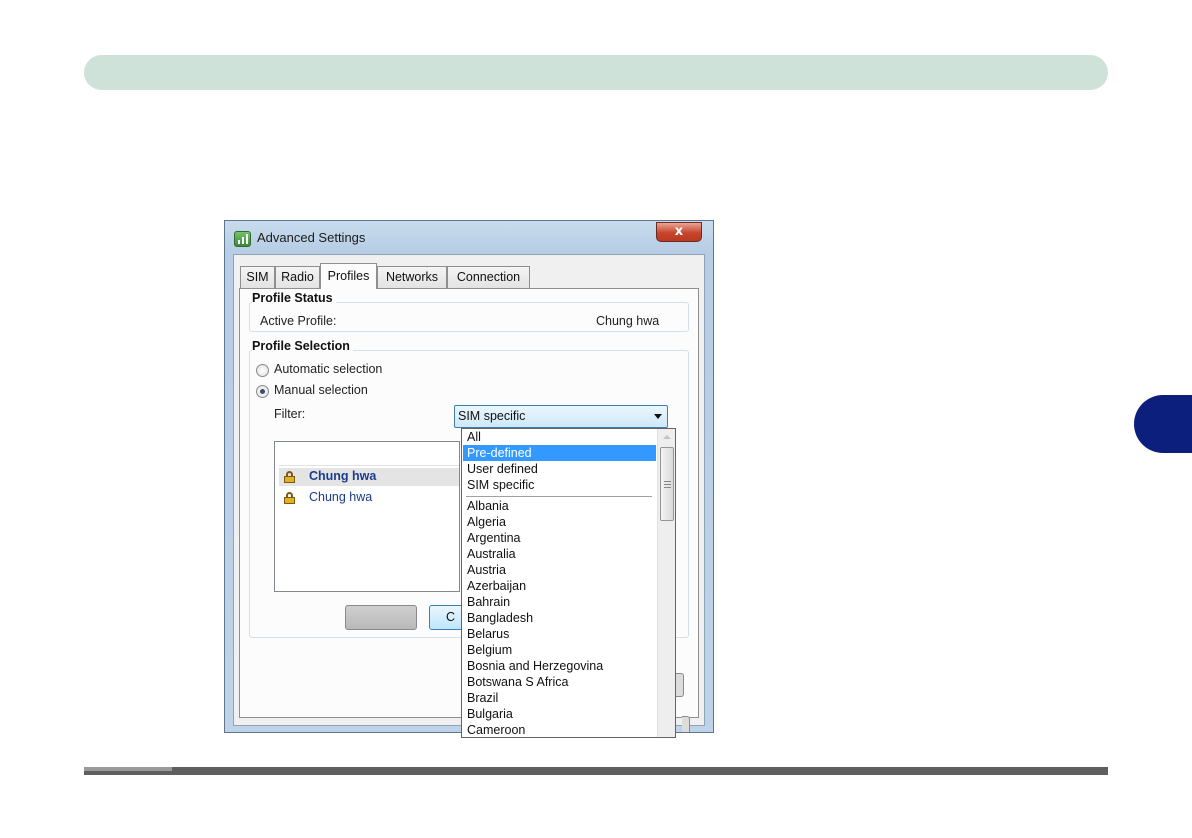 The width and height of the screenshot is (1192, 838). I want to click on tab-sim: SIM, so click(257, 277).